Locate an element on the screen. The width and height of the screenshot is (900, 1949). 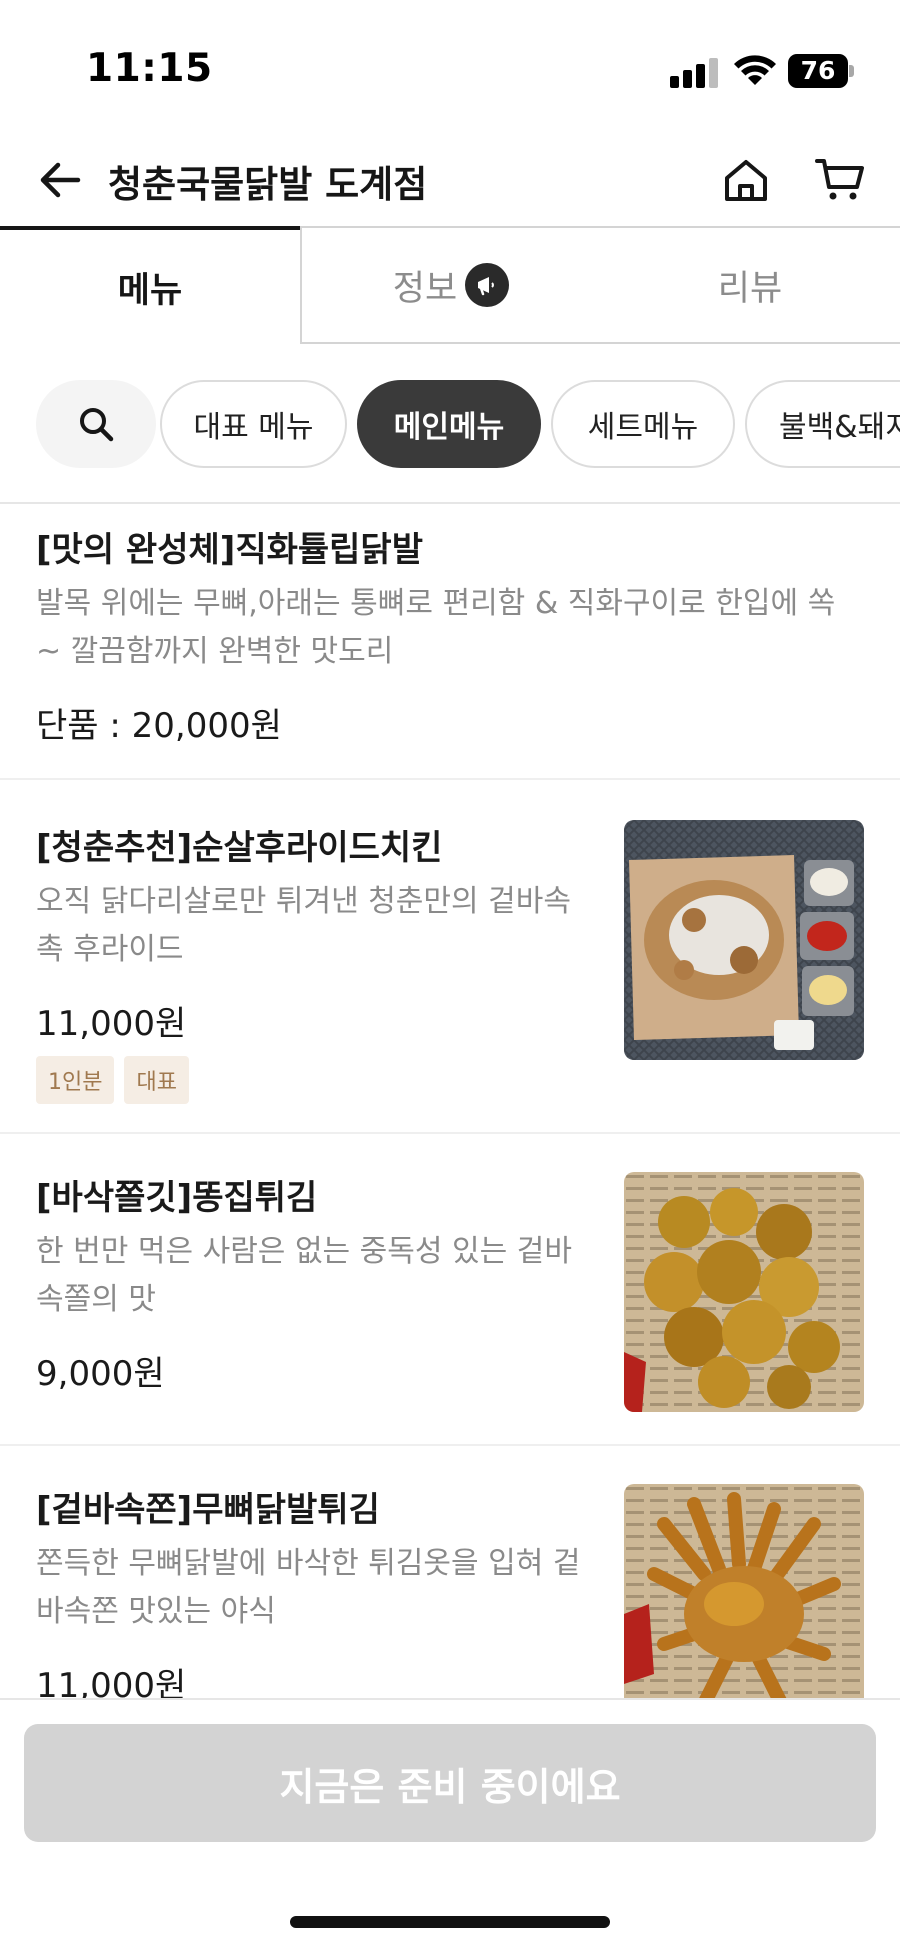
description-line: 발목 위에는 무뼈,아래는 통뼈로 편리함 & 직화구이로 한입에 쏙 is located at coordinates (436, 603).